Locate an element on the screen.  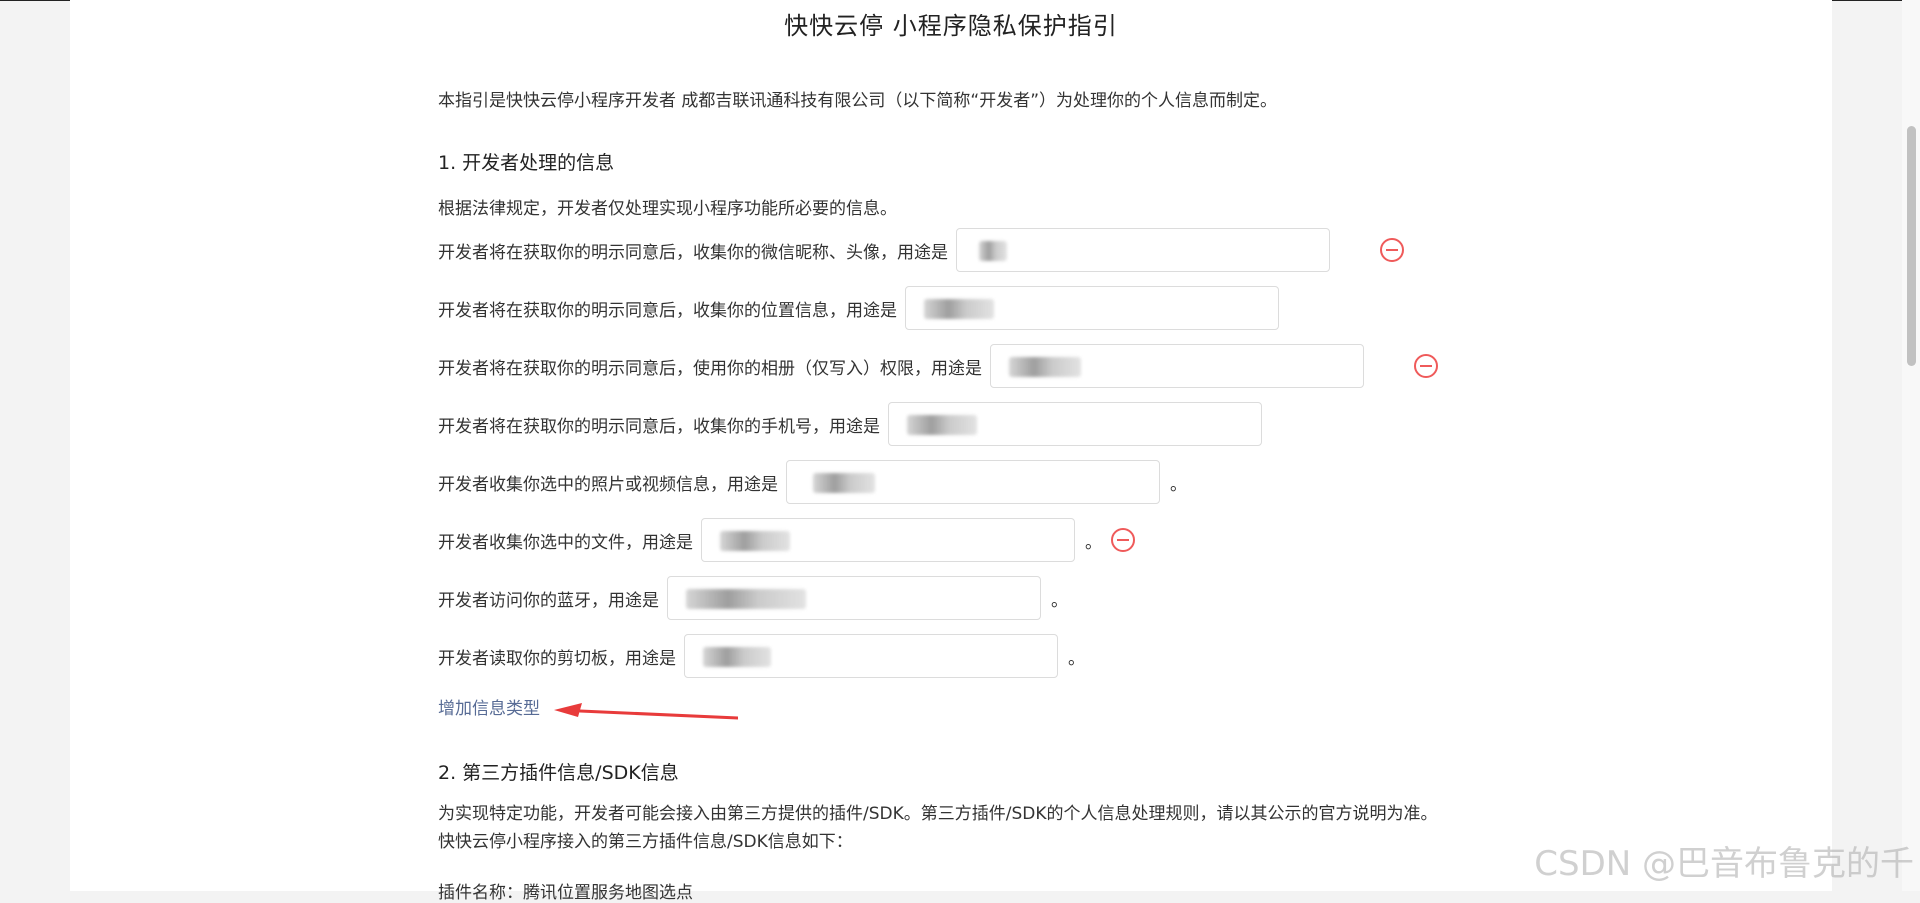
info-row: 开发者读取你的剪切板，用途是 。 is located at coordinates (761, 656).